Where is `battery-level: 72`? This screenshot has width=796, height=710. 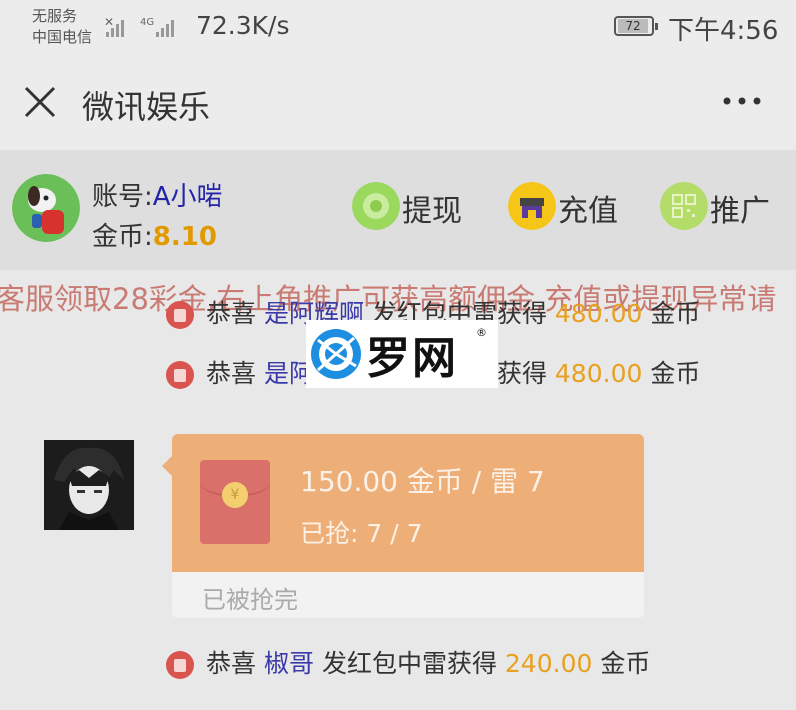 battery-level: 72 is located at coordinates (633, 26).